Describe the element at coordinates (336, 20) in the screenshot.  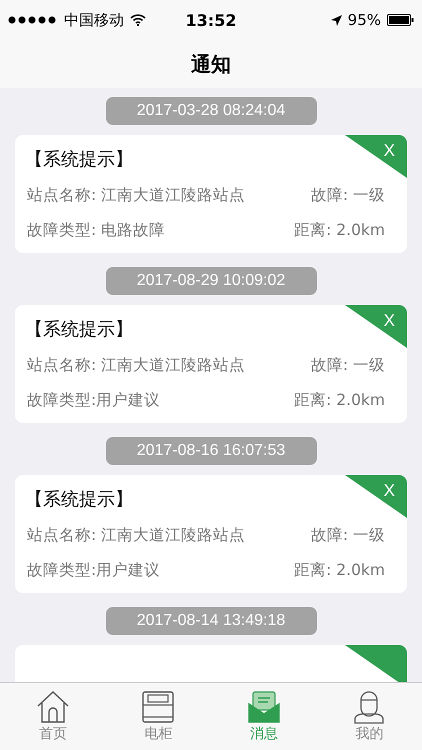
I see `location-arrow-icon` at that location.